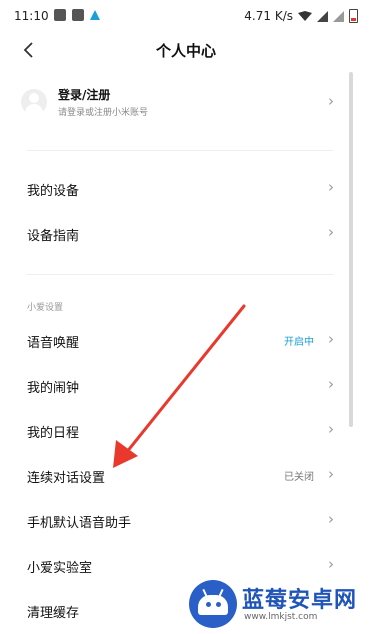  I want to click on annotation-arrow-icon, so click(179, 386).